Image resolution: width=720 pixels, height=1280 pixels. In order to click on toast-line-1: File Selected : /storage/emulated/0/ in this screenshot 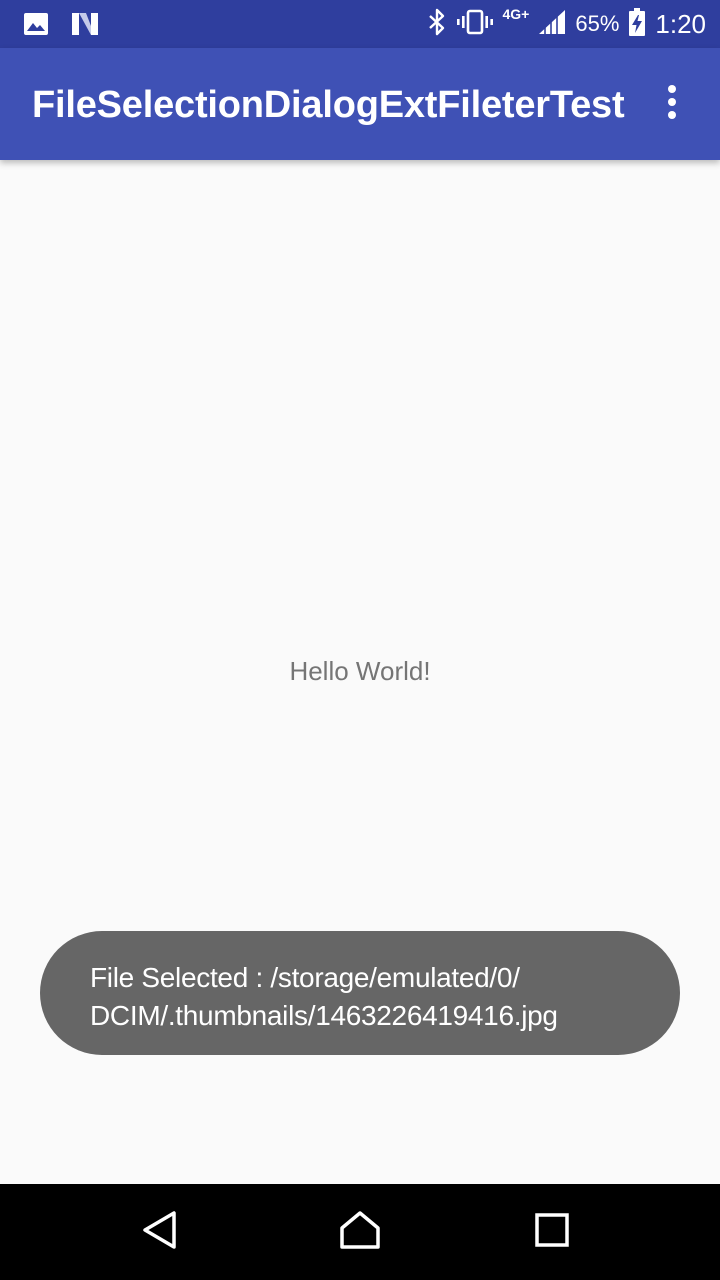, I will do `click(305, 977)`.